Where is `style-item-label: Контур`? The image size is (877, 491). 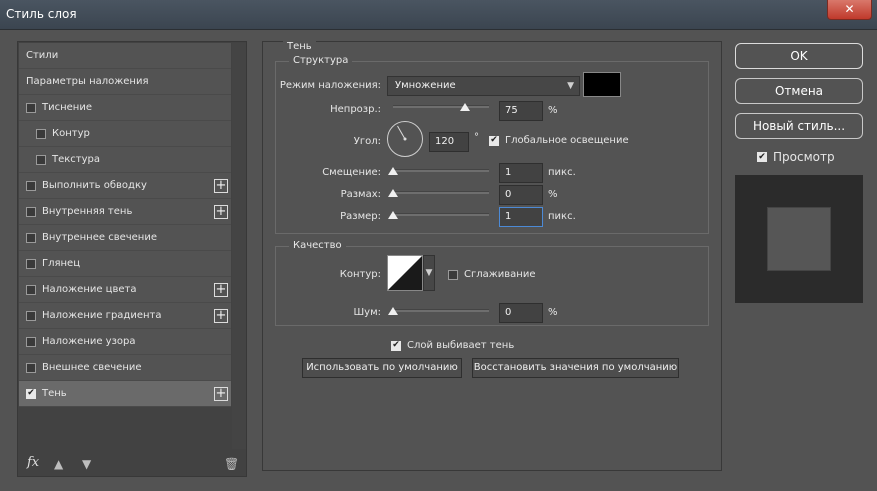
style-item-label: Контур is located at coordinates (71, 133).